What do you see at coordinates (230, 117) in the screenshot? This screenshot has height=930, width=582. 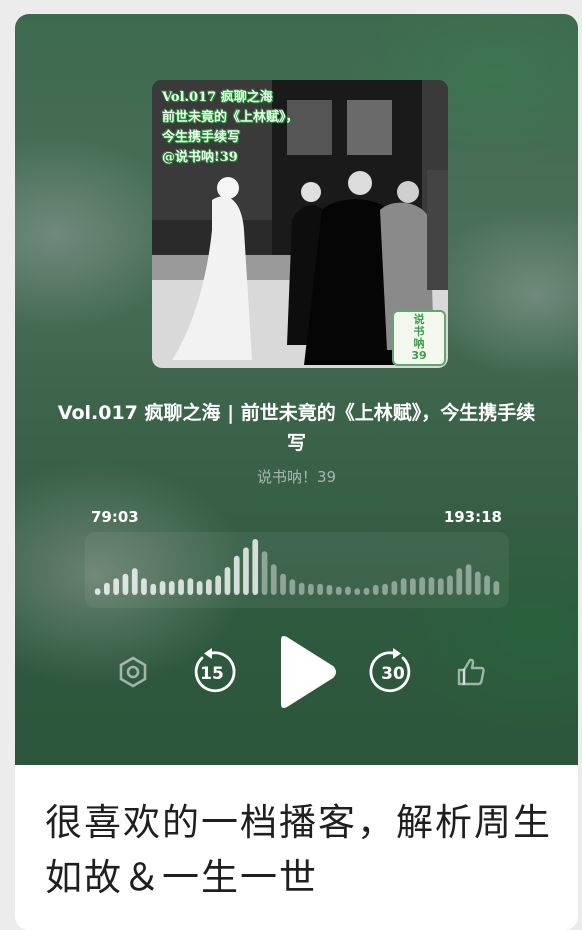 I see `cover-overlay-line: 前世未竟的《上林赋》，` at bounding box center [230, 117].